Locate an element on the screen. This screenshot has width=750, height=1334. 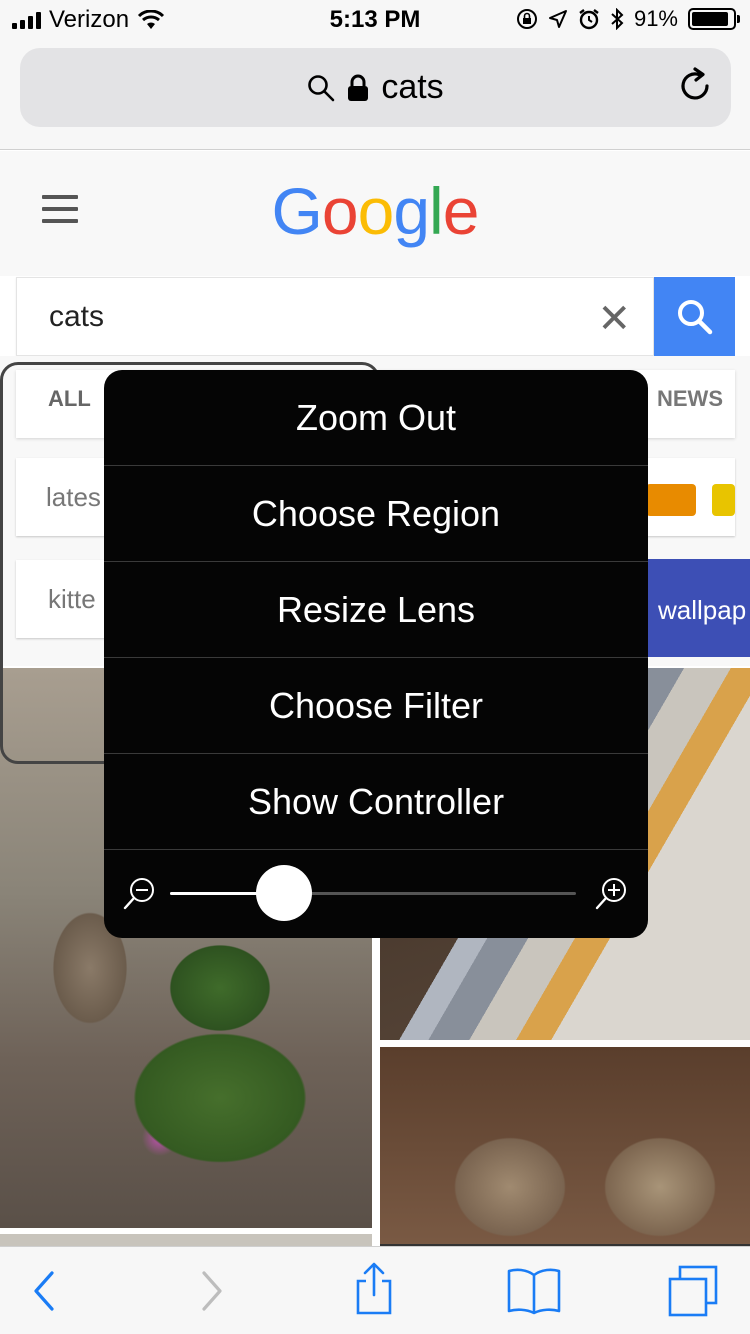
battery-percent: 91% is located at coordinates (655, 18).